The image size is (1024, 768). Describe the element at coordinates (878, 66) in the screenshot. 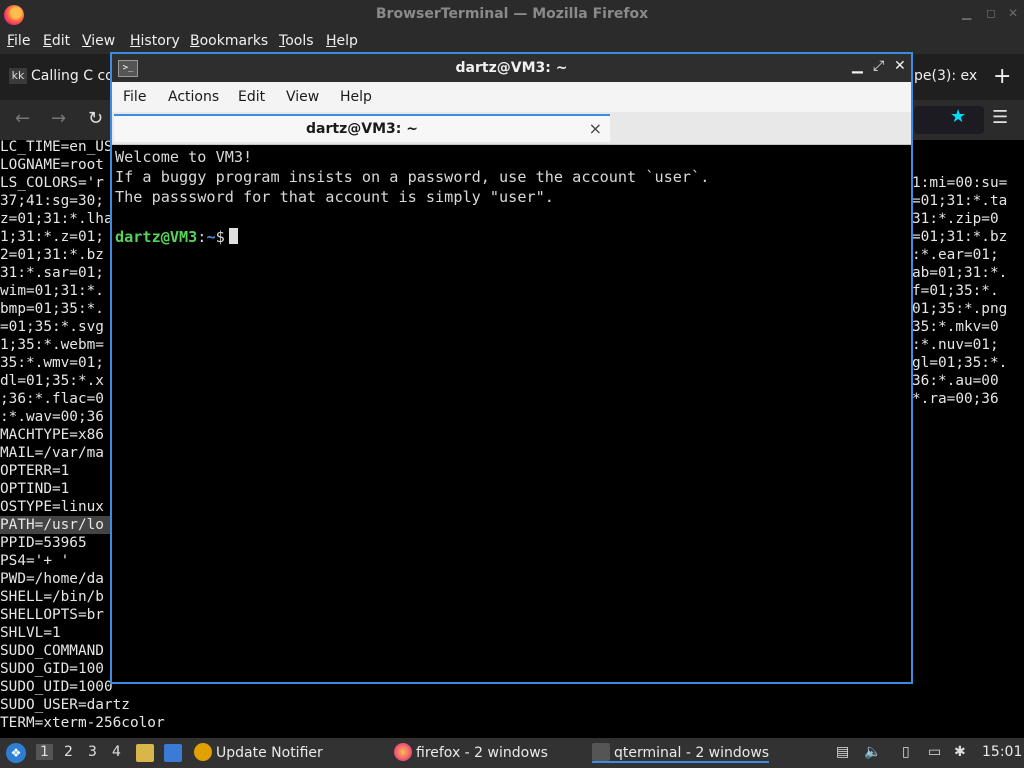

I see `restore-icon: ⤢` at that location.